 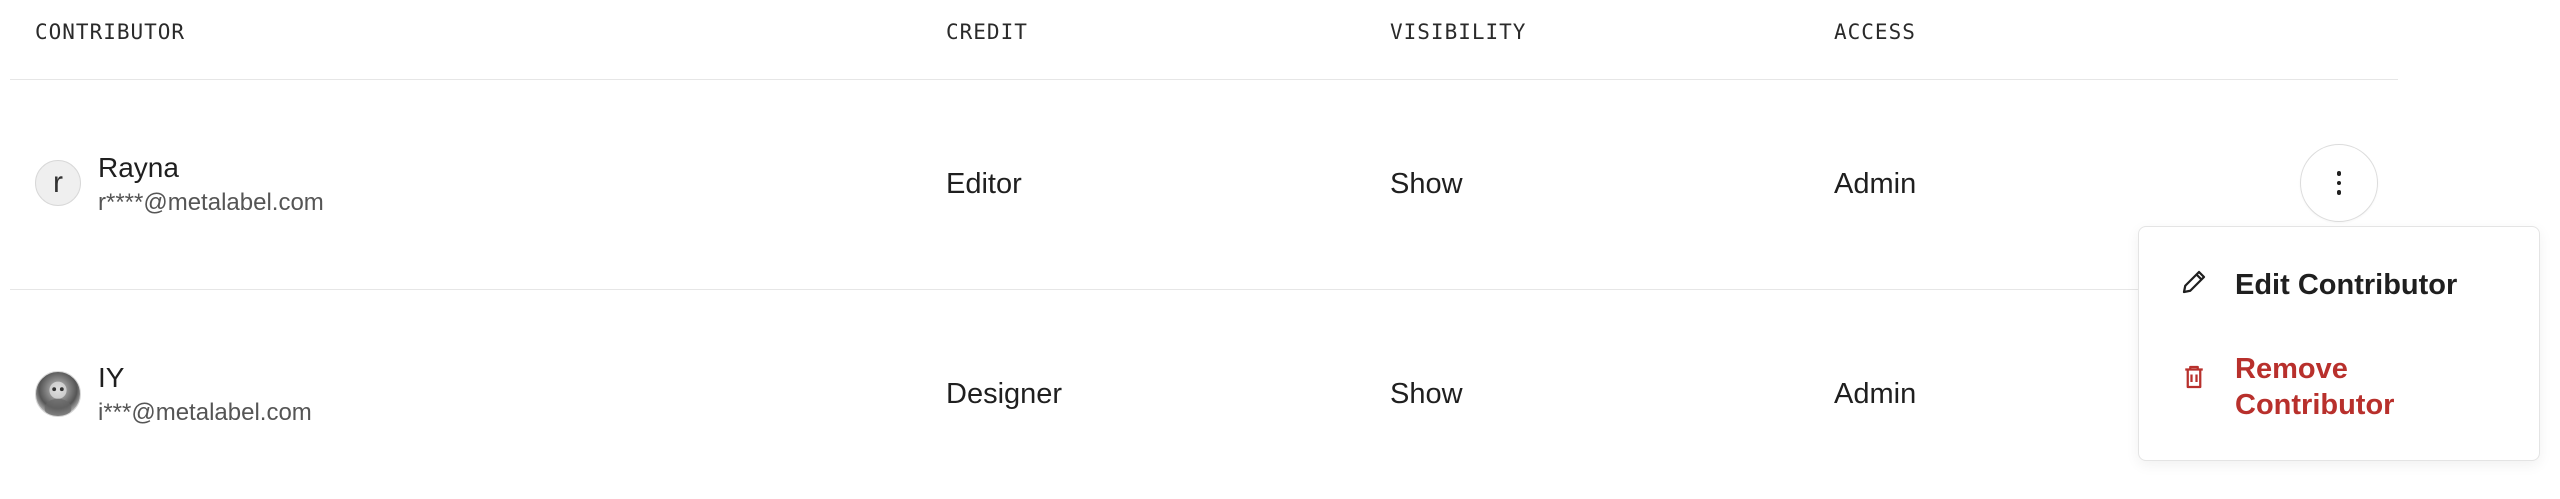 I want to click on credit-value: Designer, so click(x=1004, y=394).